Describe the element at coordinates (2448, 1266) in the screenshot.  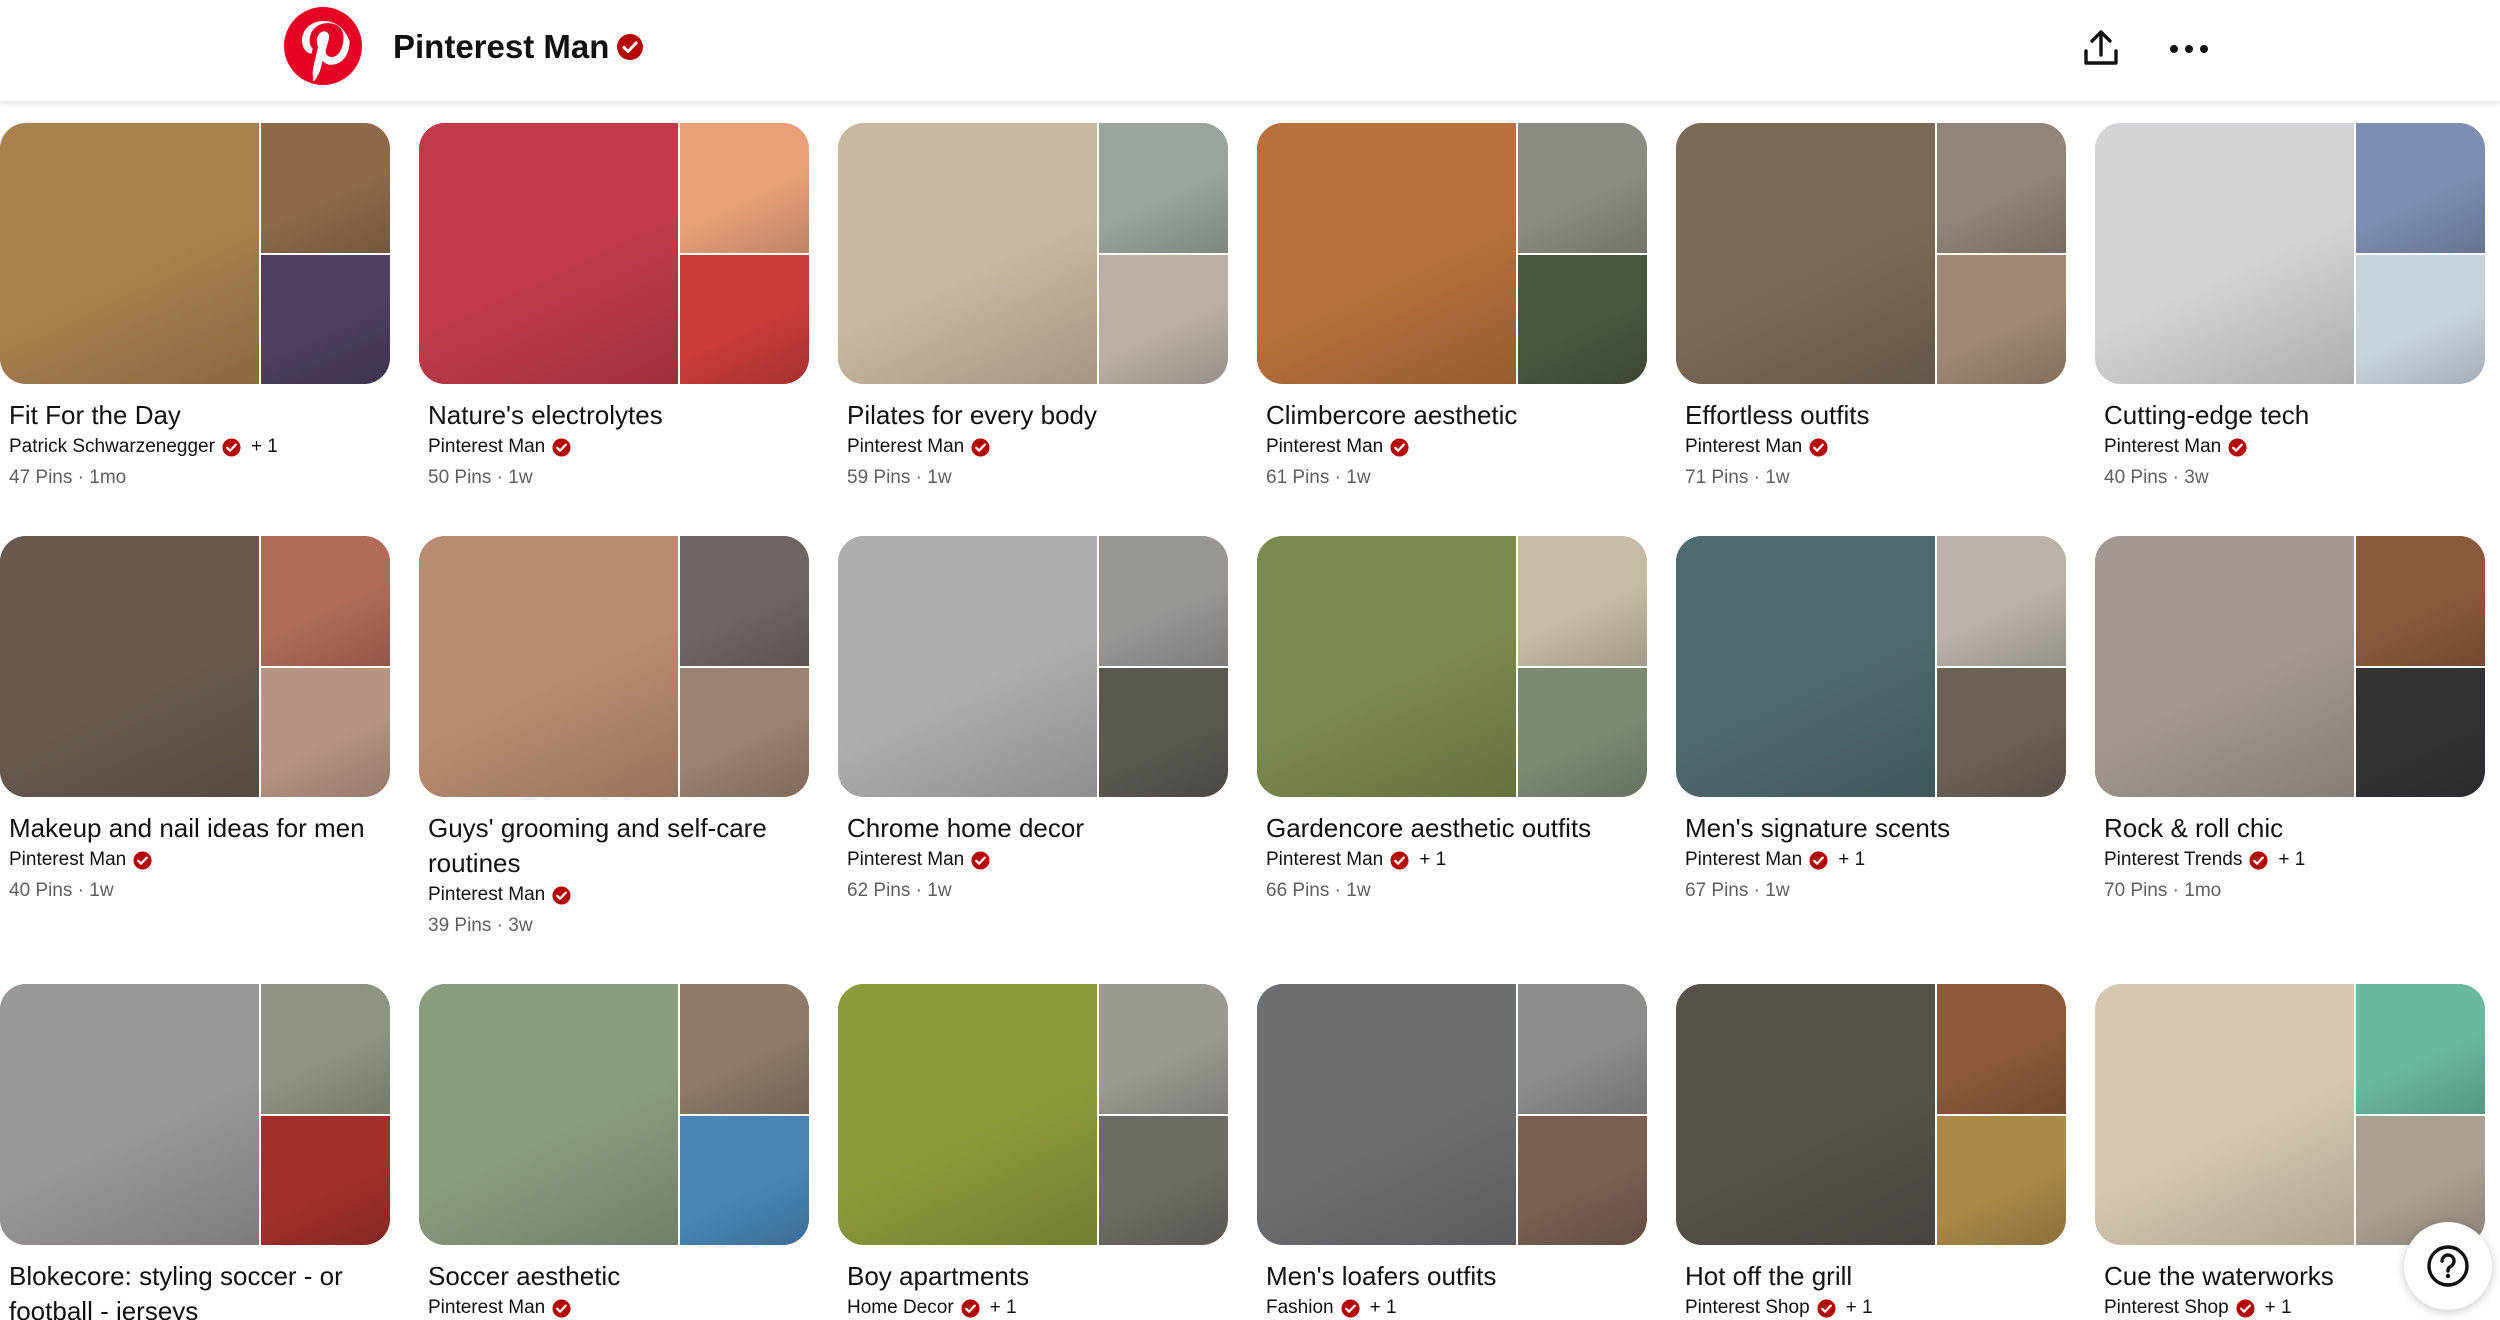
I see `help-button` at that location.